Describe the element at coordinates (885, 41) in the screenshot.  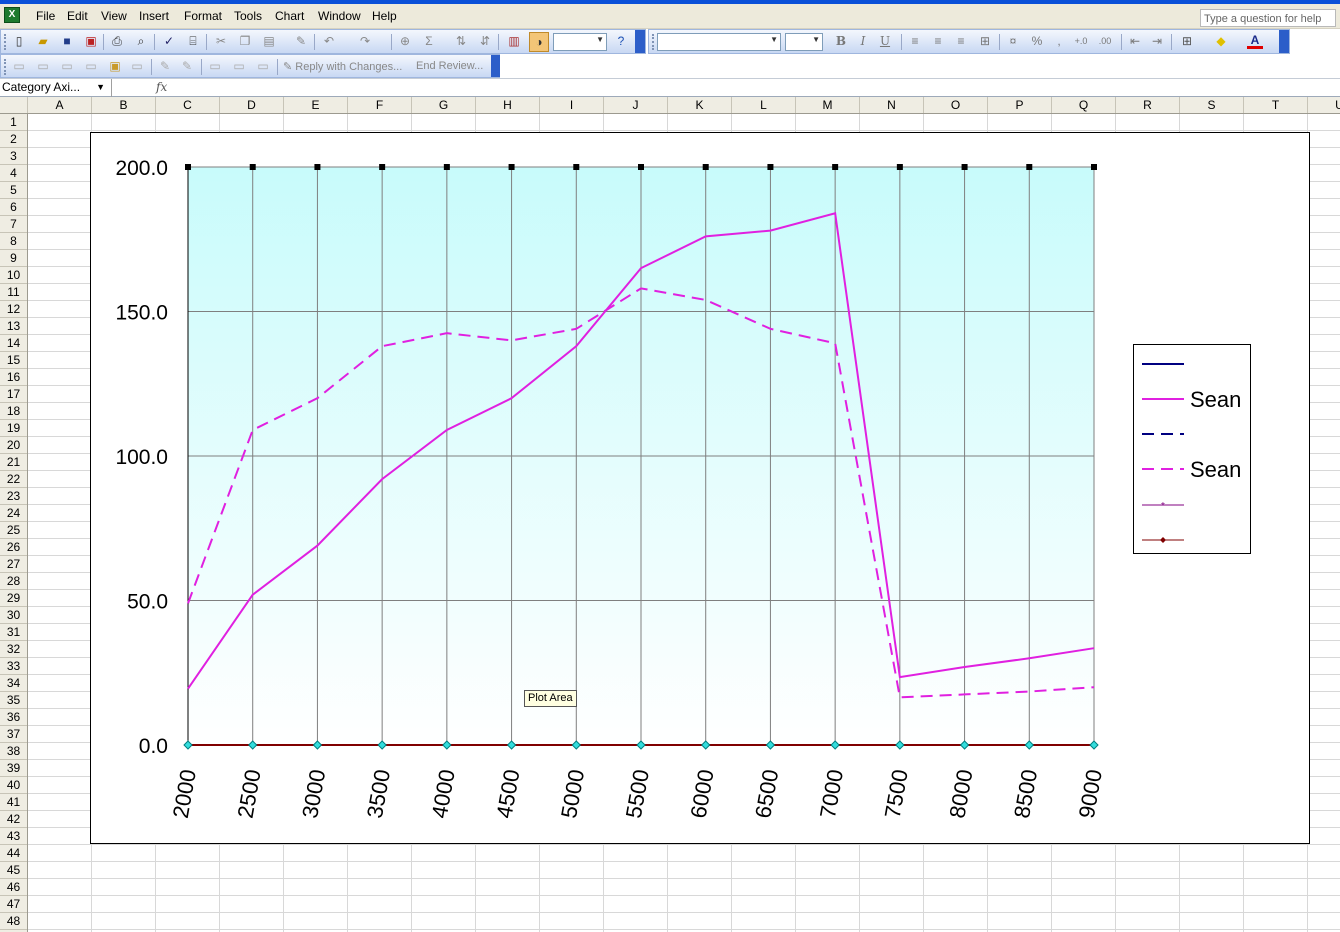
I see `underline-button: U` at that location.